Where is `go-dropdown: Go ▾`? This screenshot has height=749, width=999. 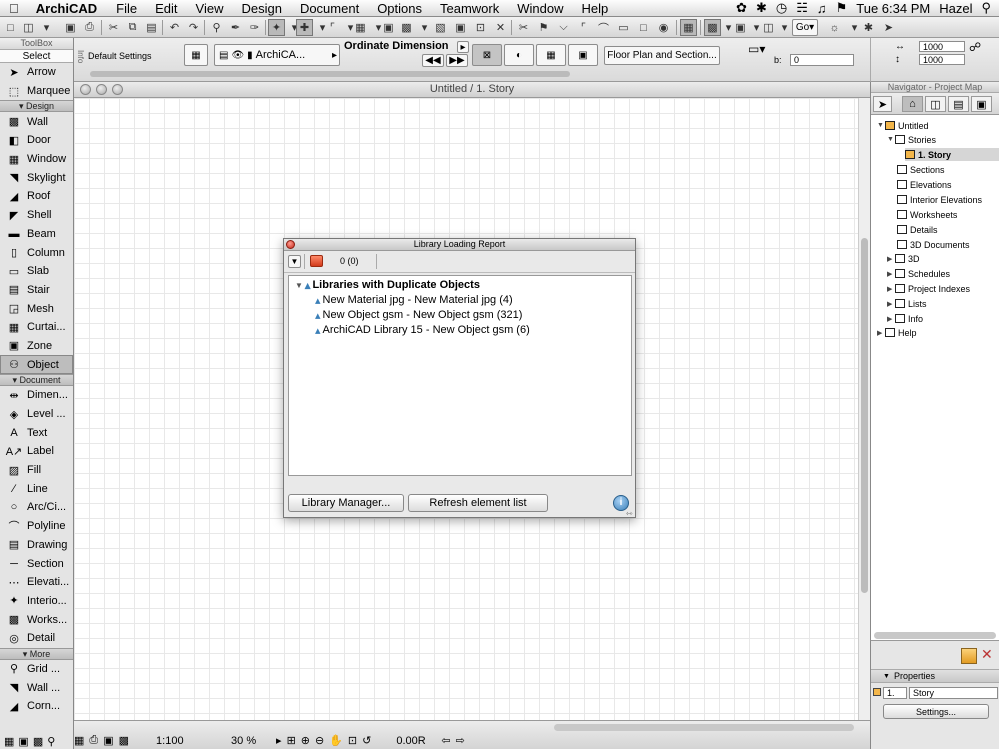 go-dropdown: Go ▾ is located at coordinates (805, 27).